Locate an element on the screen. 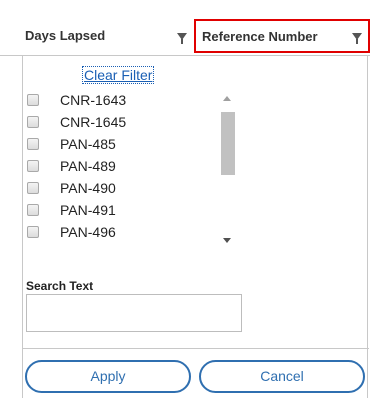  column-header-label: Days Lapsed is located at coordinates (65, 35).